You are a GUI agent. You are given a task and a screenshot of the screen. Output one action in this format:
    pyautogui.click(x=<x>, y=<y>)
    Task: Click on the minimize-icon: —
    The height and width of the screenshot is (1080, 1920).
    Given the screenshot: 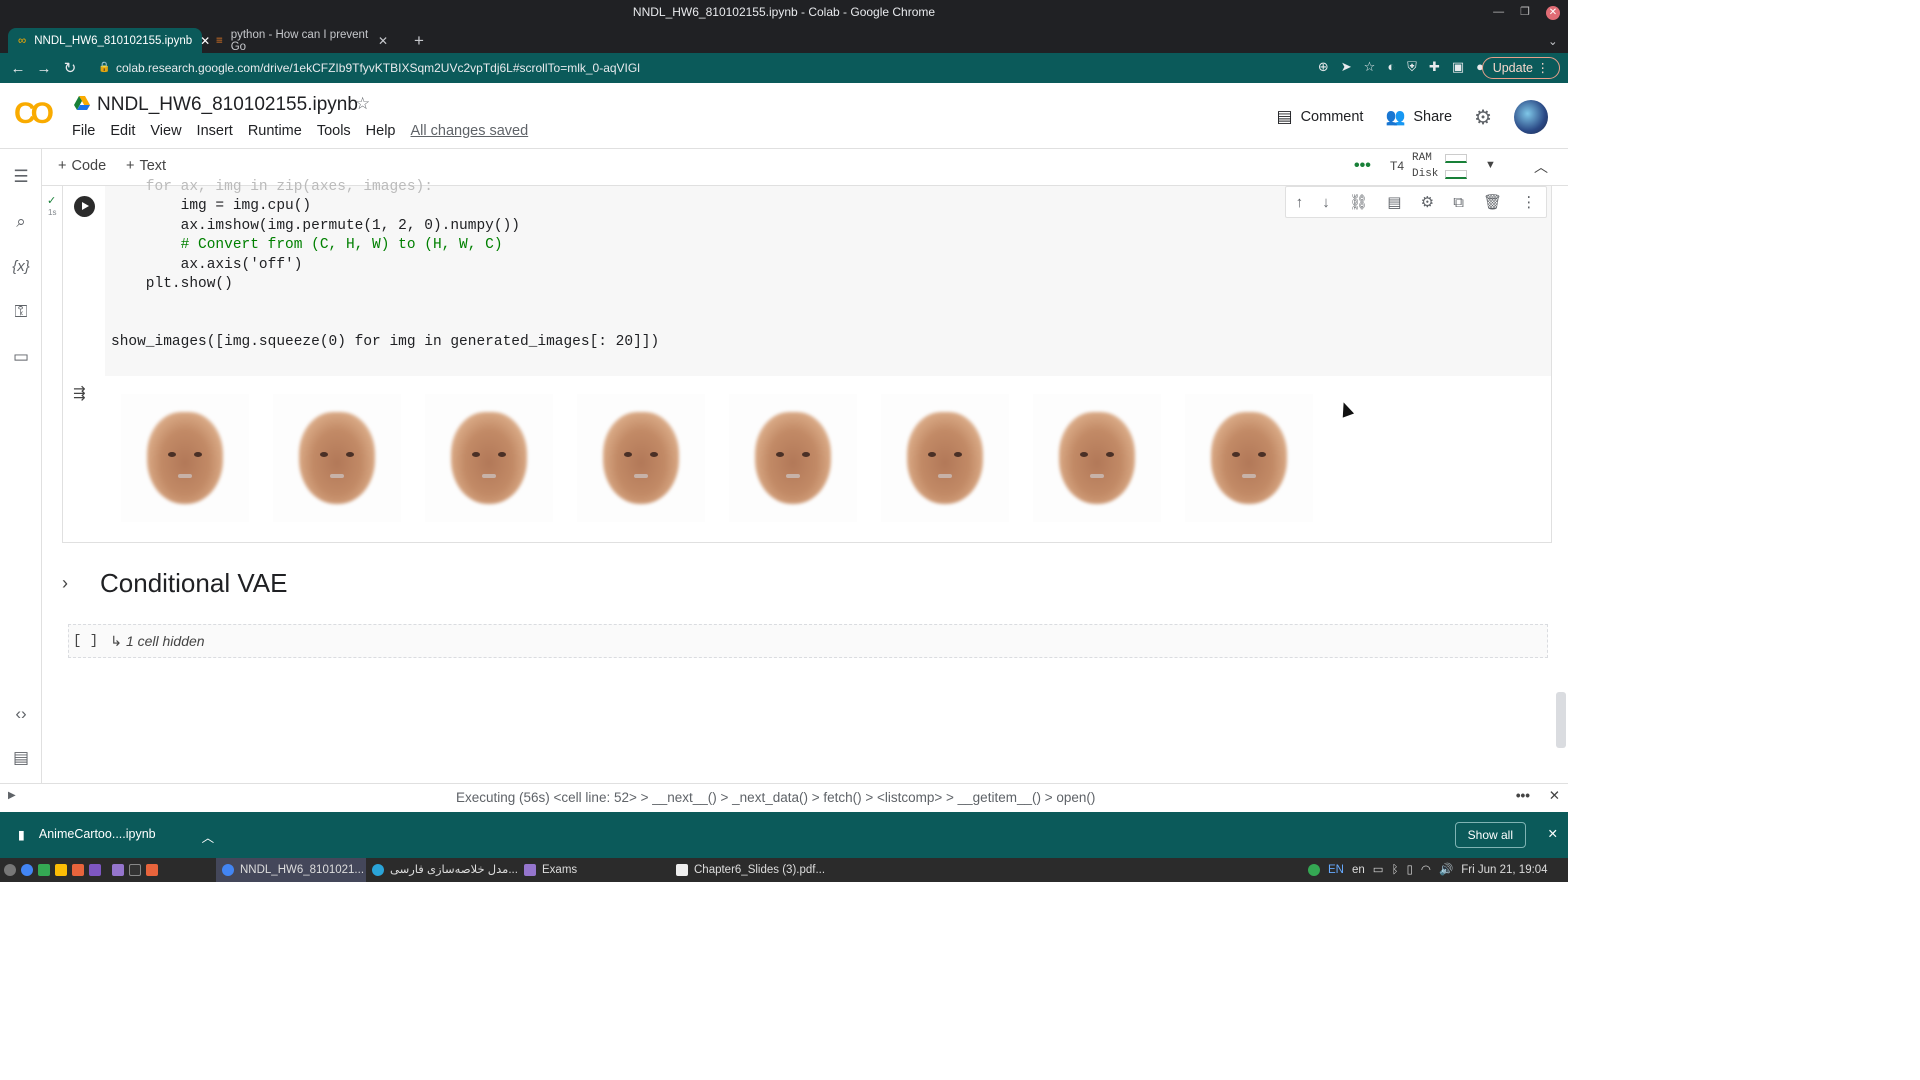 What is the action you would take?
    pyautogui.click(x=1498, y=12)
    